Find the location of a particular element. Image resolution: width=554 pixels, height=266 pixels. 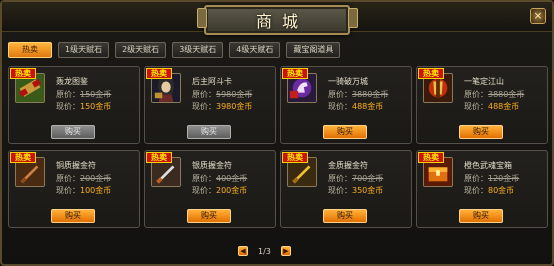

original-price-value: 150金币 is located at coordinates (96, 94).